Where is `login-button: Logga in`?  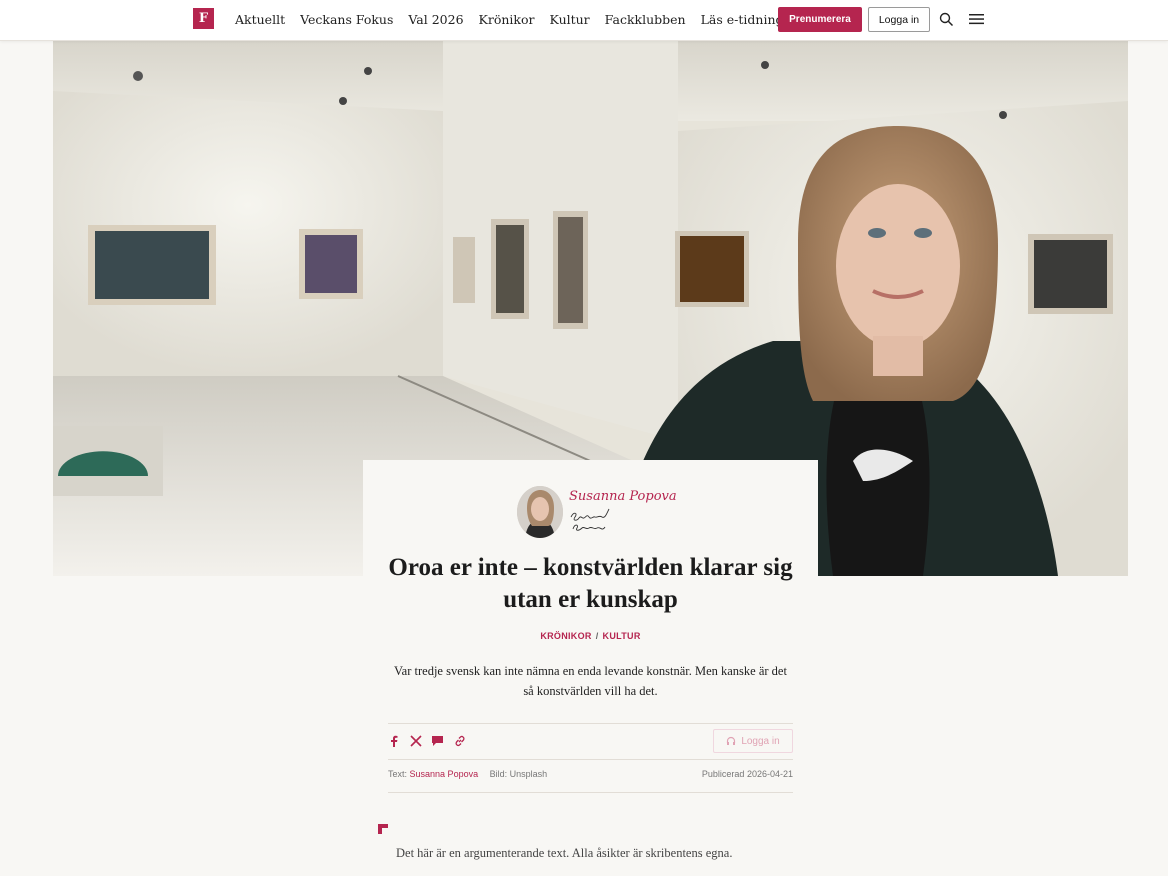
login-button: Logga in is located at coordinates (899, 19).